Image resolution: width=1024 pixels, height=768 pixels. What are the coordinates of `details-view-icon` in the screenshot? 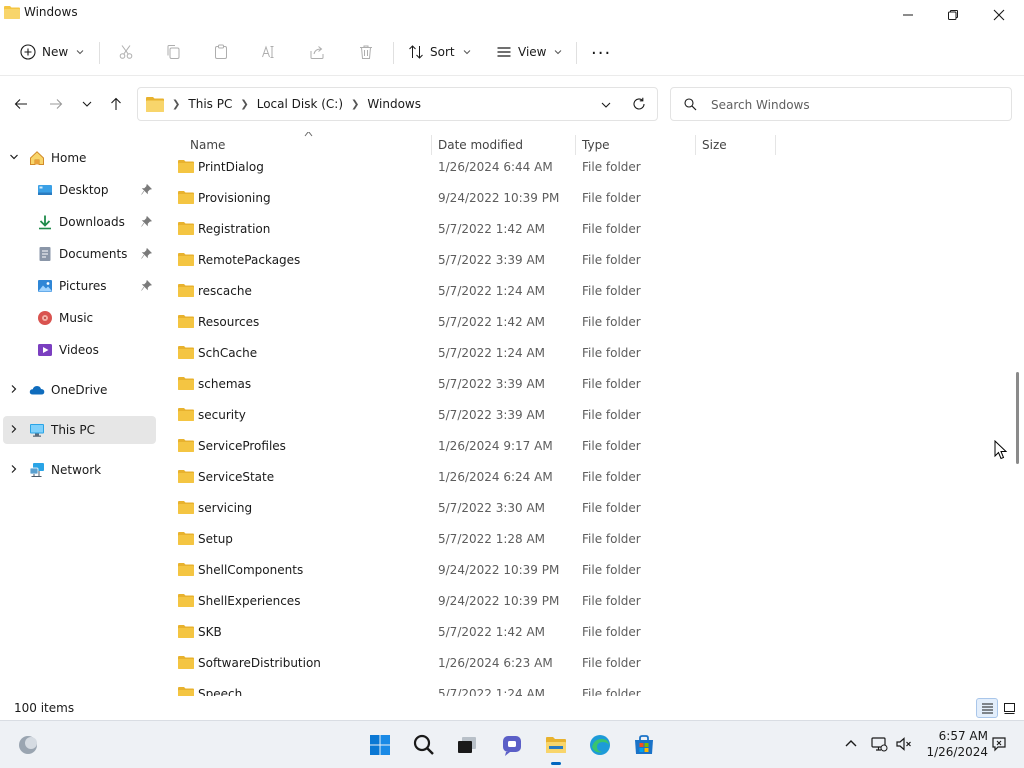 It's located at (987, 708).